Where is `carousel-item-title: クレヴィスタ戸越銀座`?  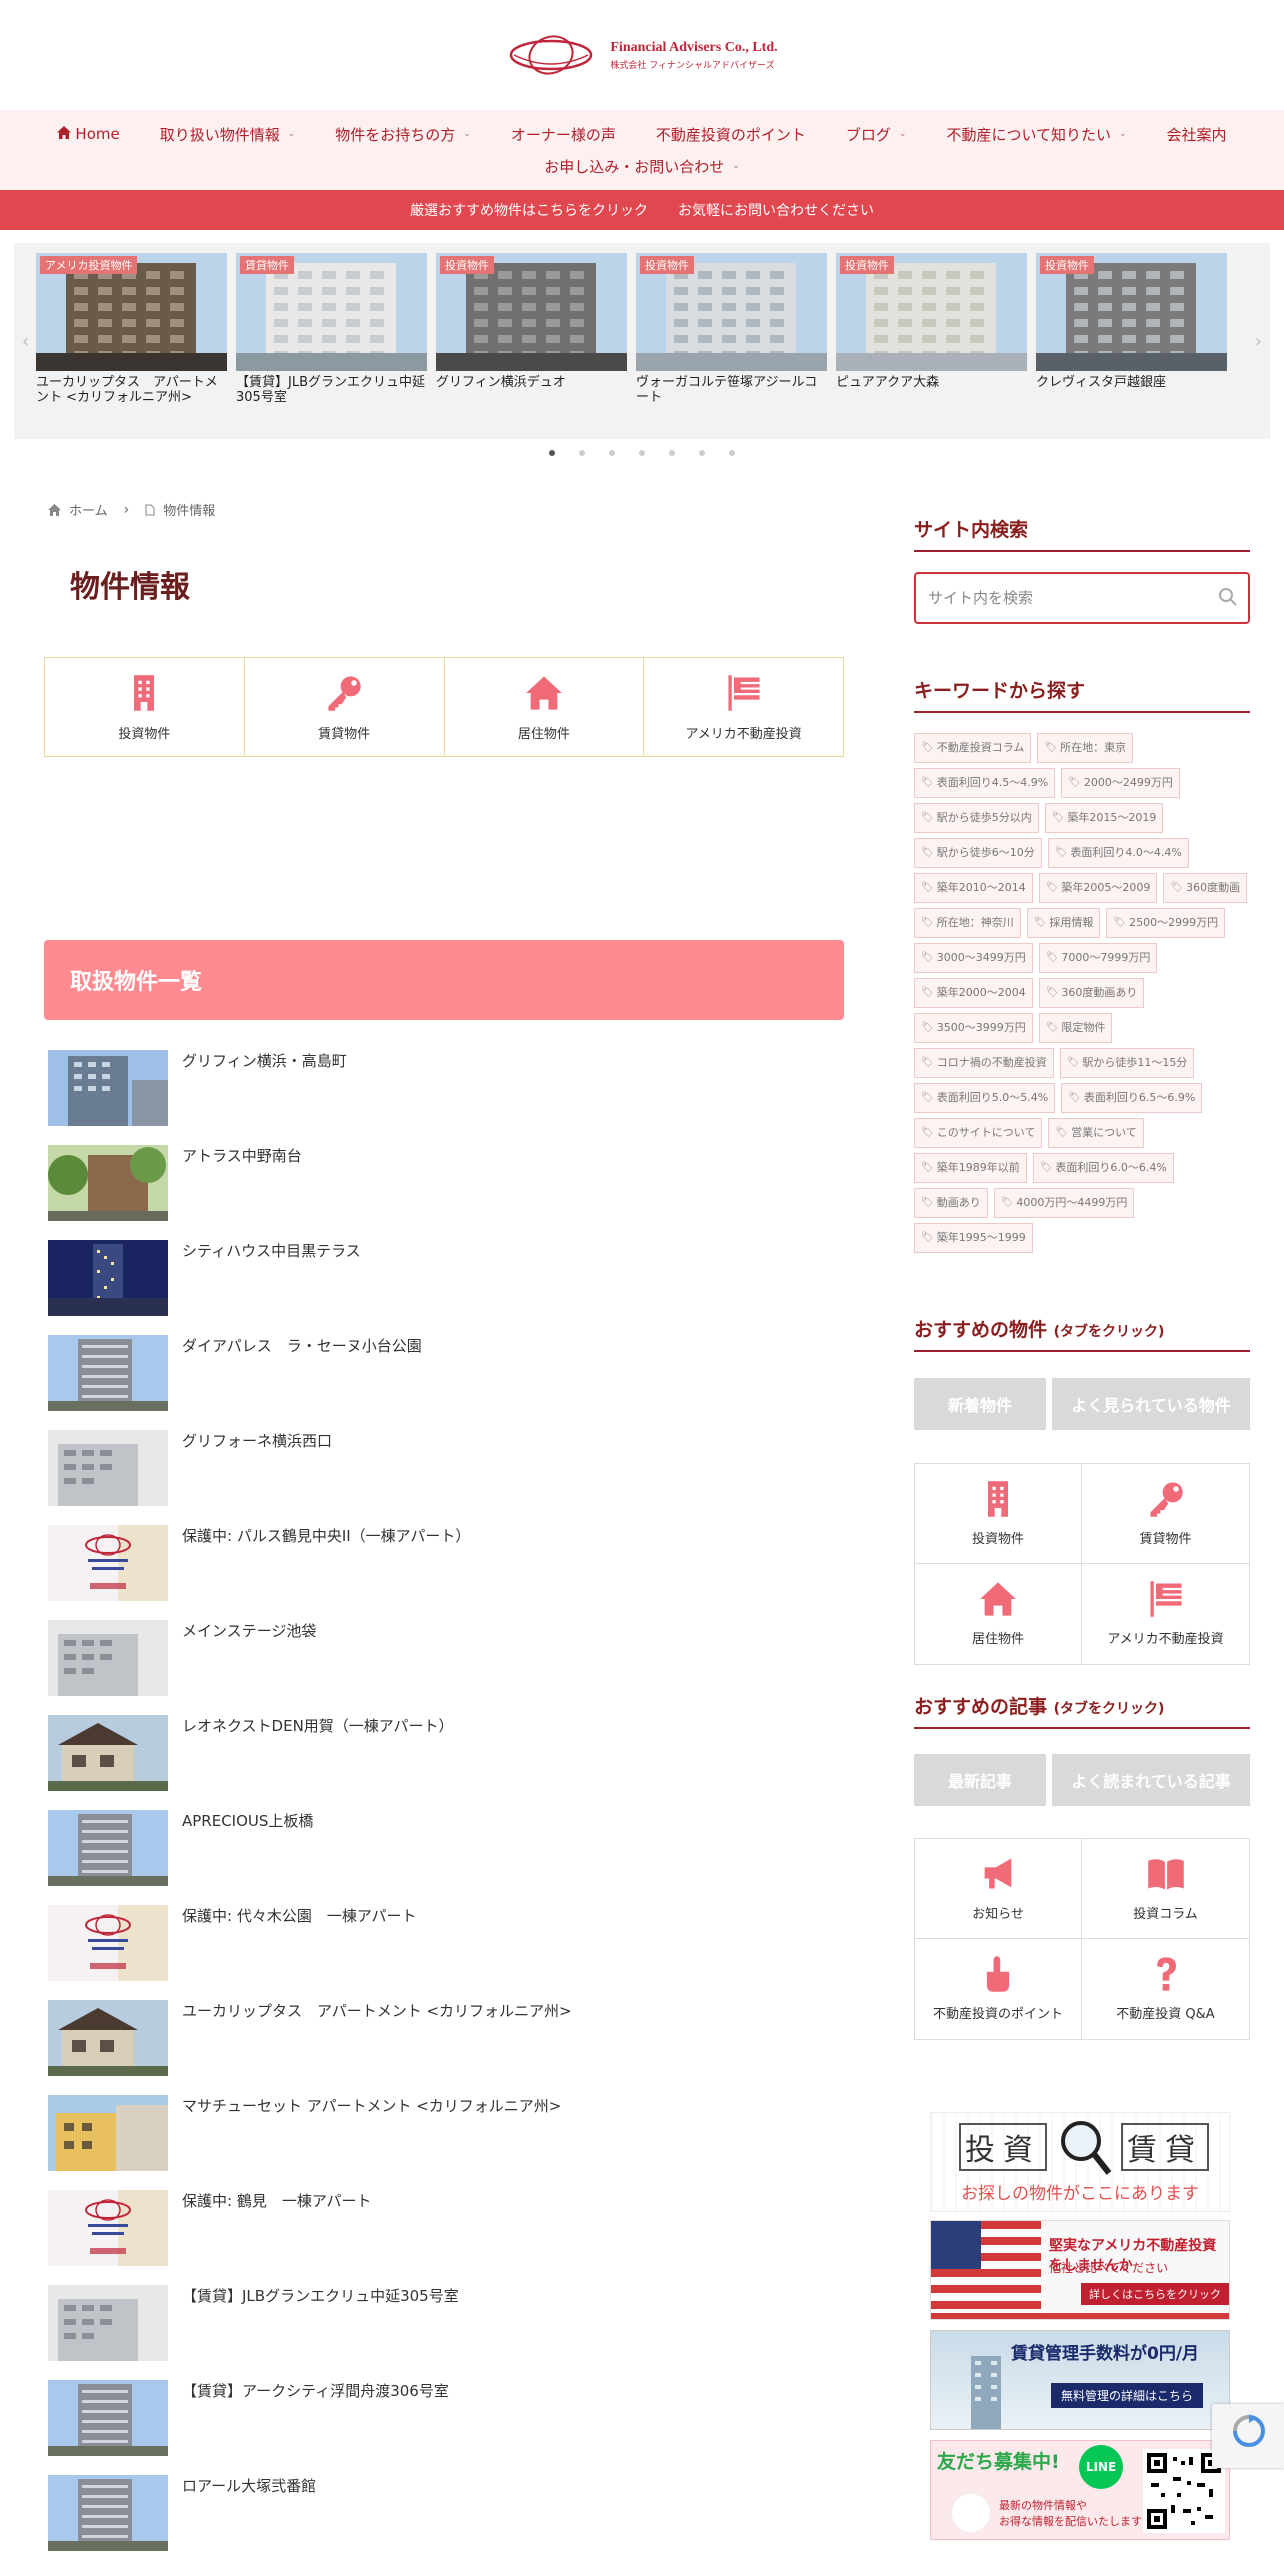 carousel-item-title: クレヴィスタ戸越銀座 is located at coordinates (1131, 382).